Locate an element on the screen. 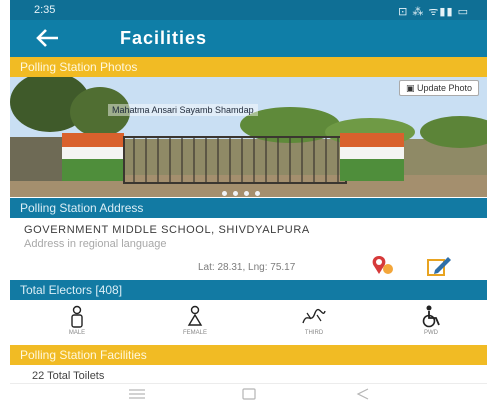 This screenshot has width=491, height=405. facility-item: 22 Total Toilets is located at coordinates (68, 376).